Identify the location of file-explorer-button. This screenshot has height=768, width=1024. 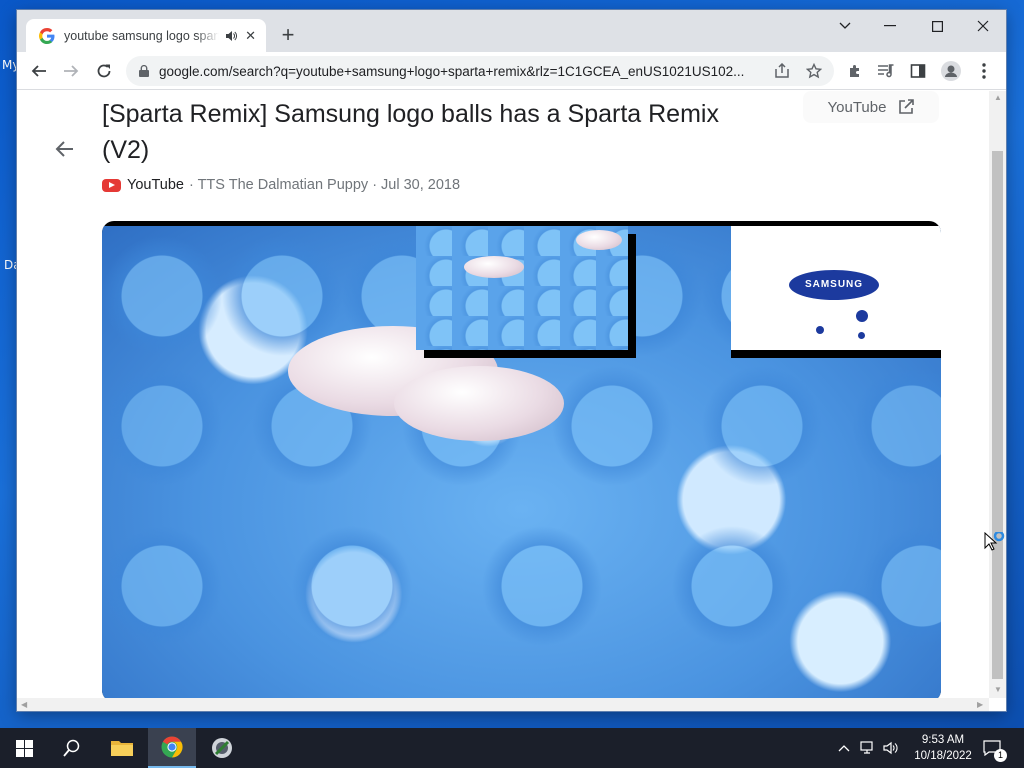
(122, 748).